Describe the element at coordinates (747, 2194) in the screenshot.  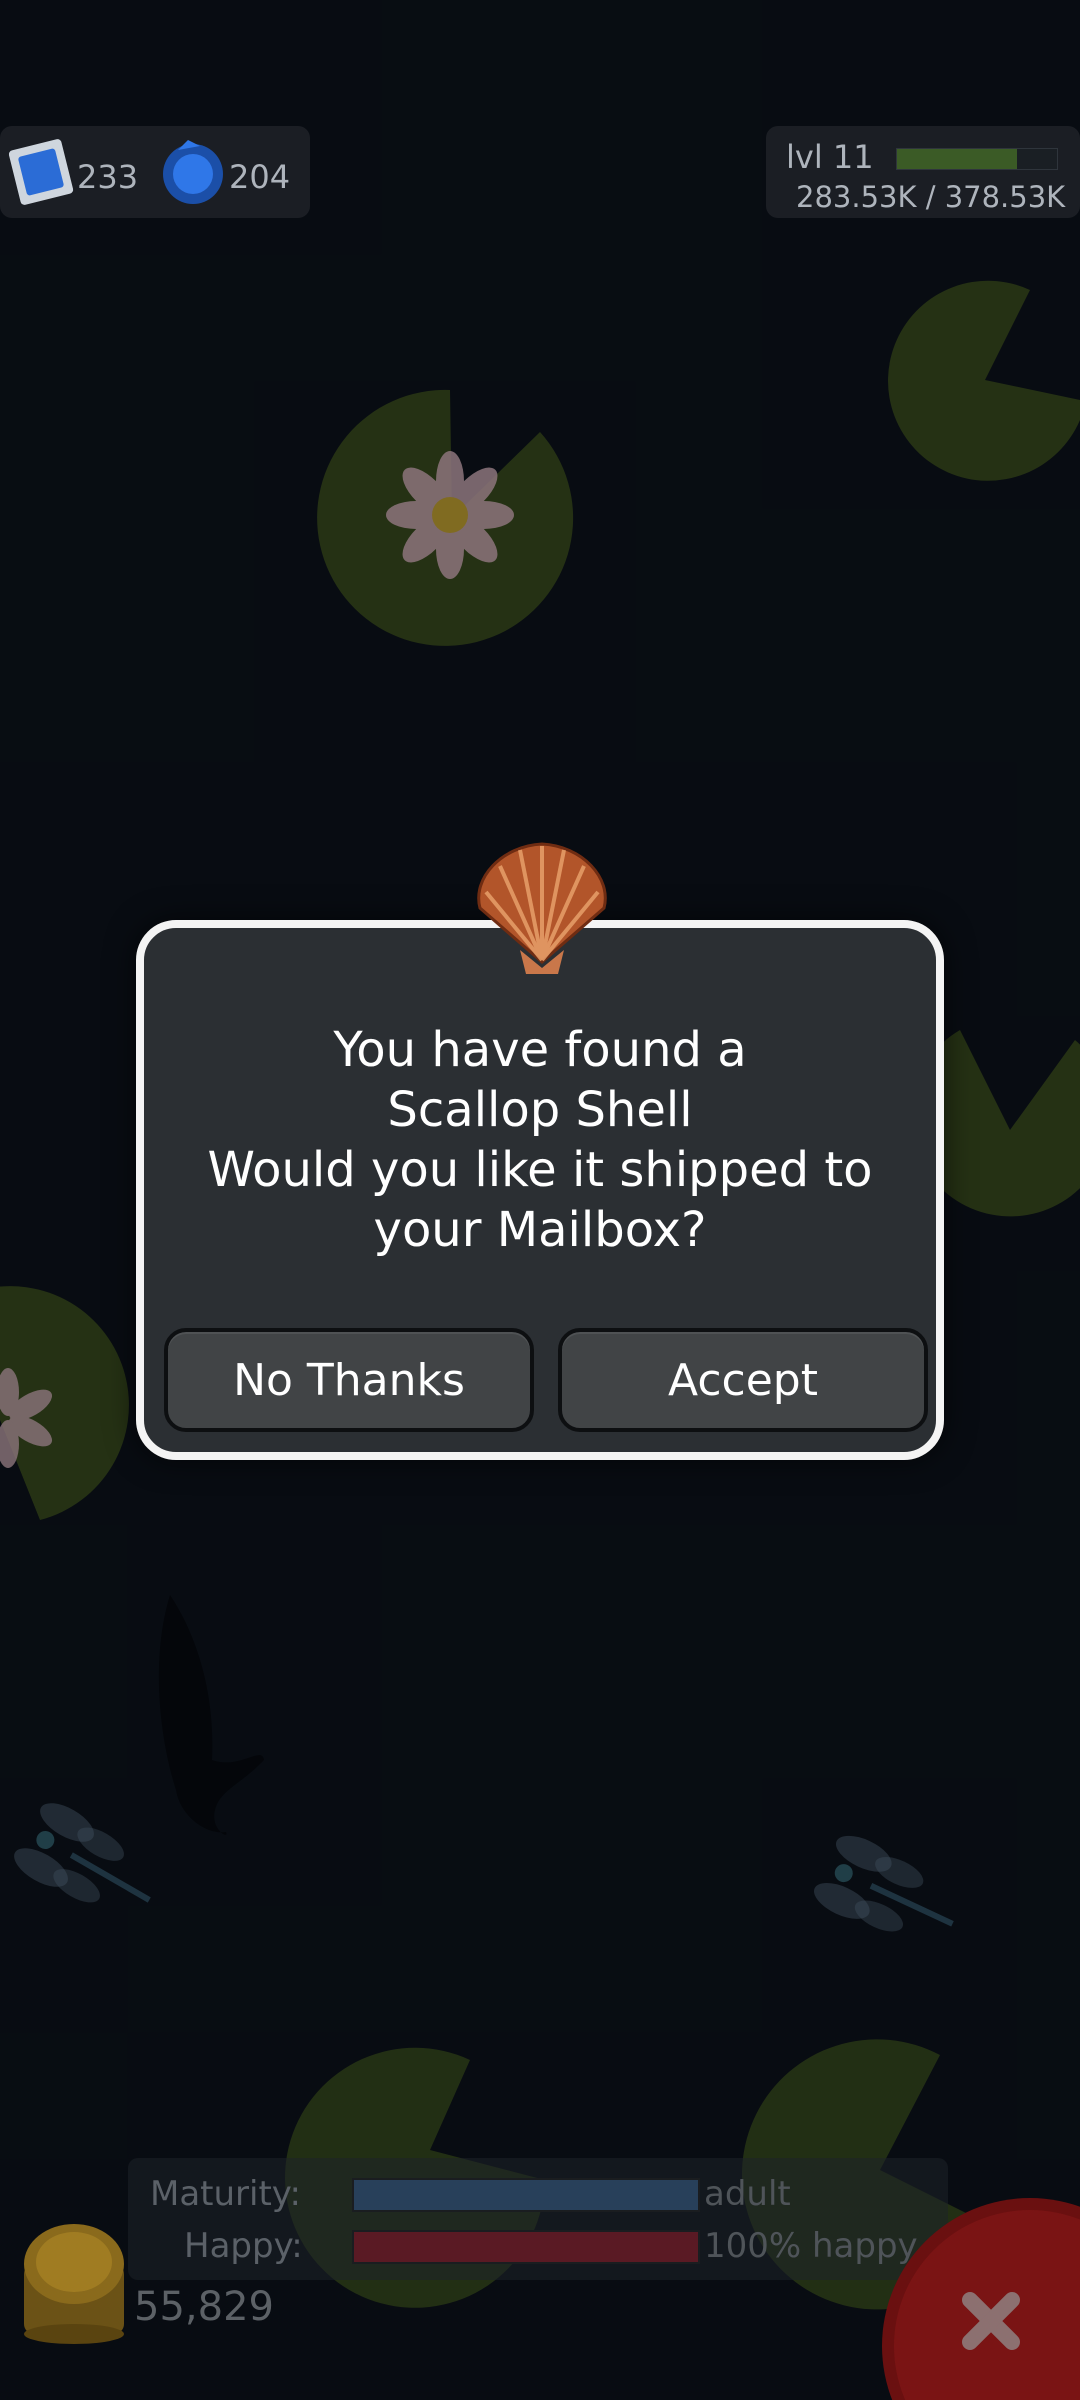
I see `maturity-value: adult` at that location.